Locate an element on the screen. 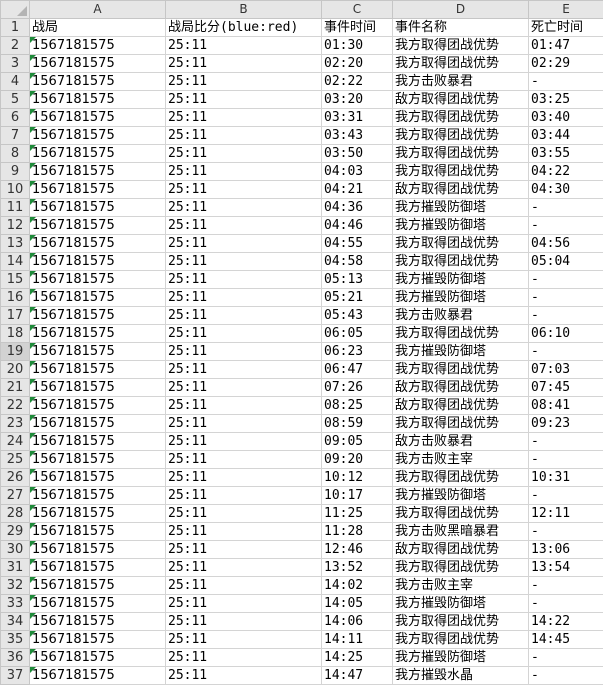  cell-c: 04:55 is located at coordinates (357, 243).